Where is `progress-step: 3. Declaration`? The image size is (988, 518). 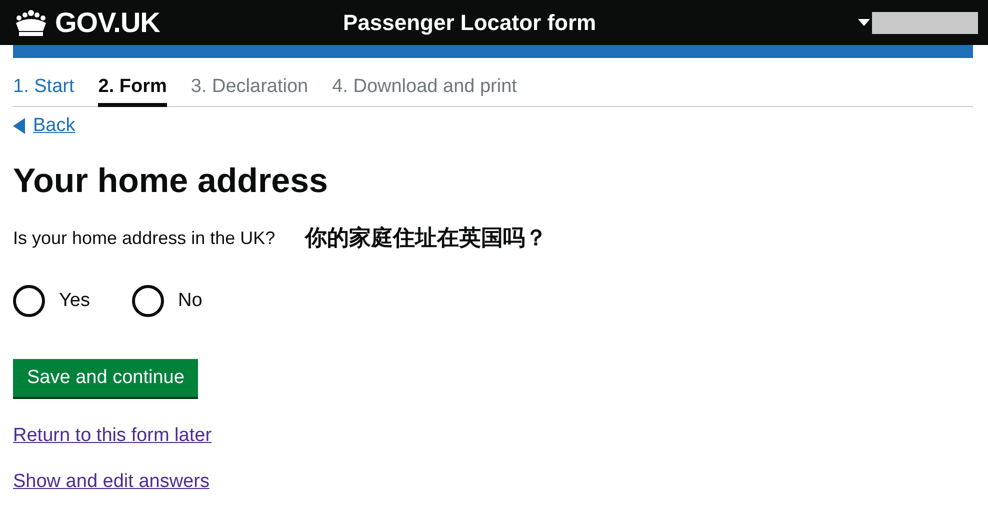
progress-step: 3. Declaration is located at coordinates (249, 91).